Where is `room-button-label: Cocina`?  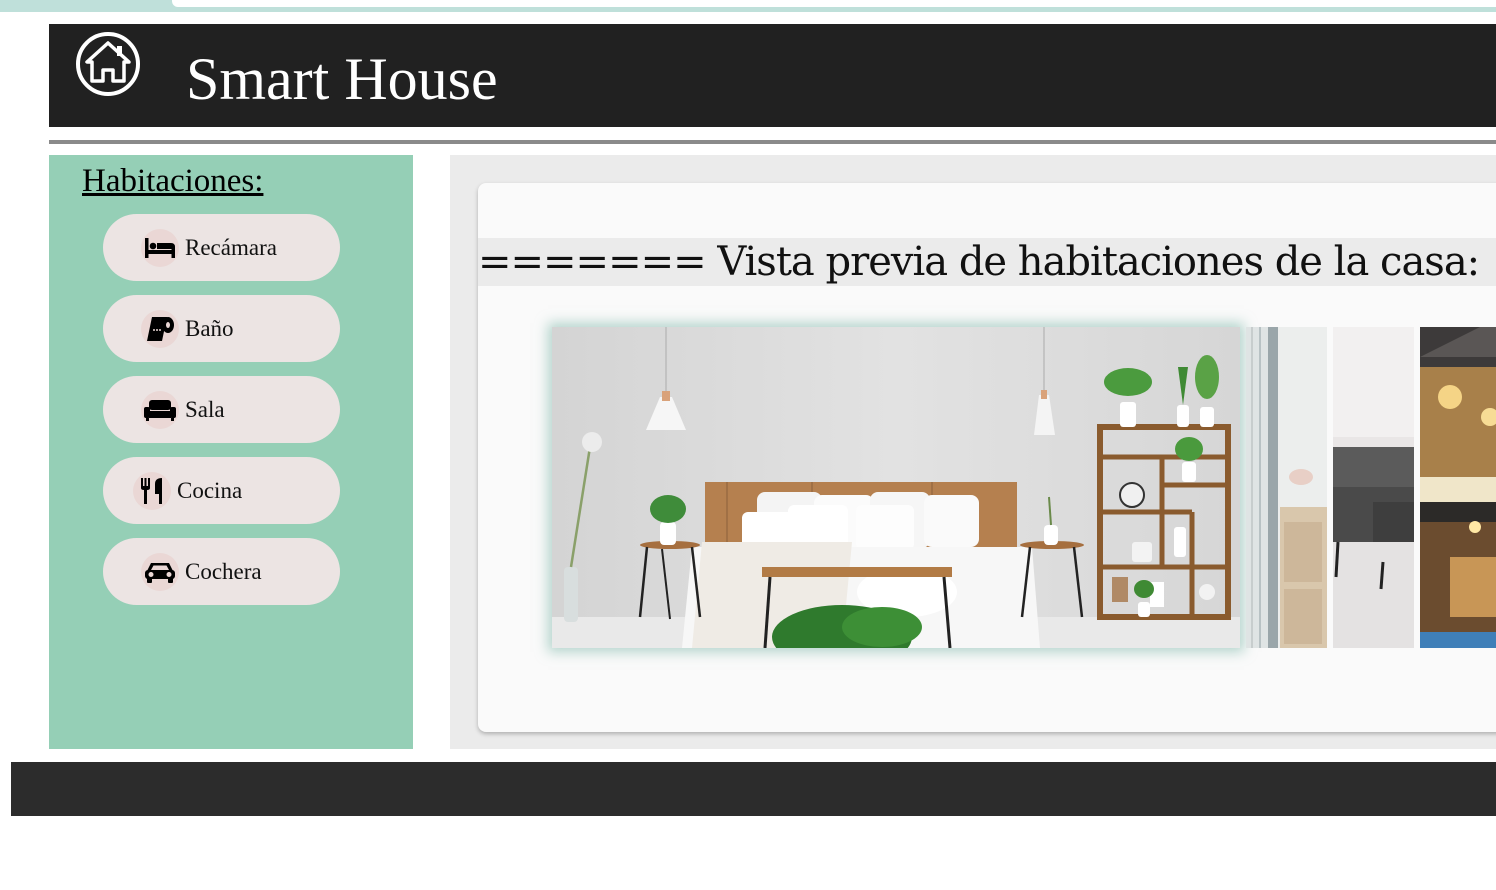 room-button-label: Cocina is located at coordinates (210, 490).